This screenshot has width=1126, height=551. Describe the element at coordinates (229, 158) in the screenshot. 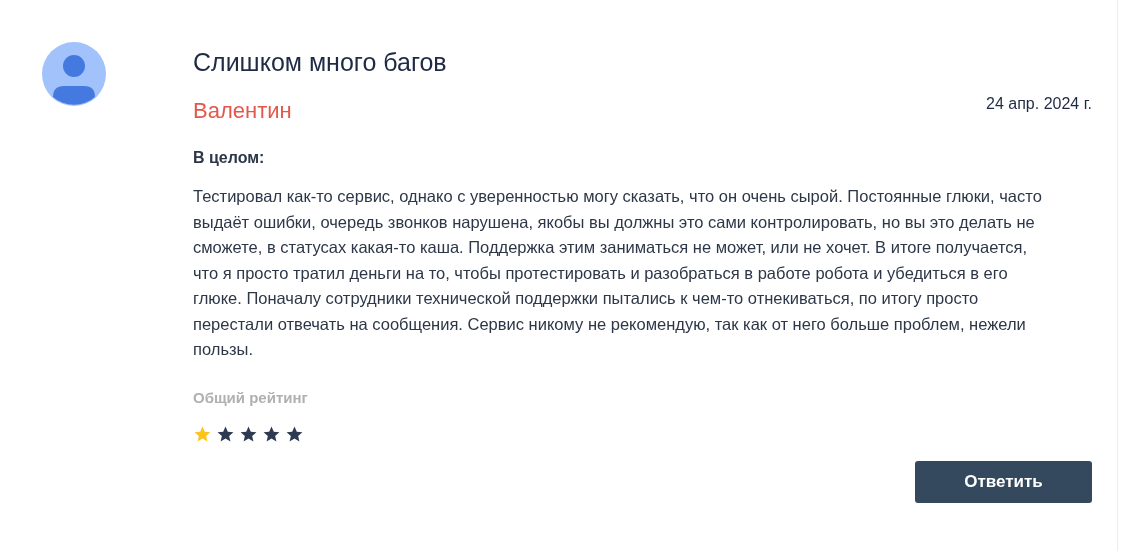

I see `section-label: В целом:` at that location.